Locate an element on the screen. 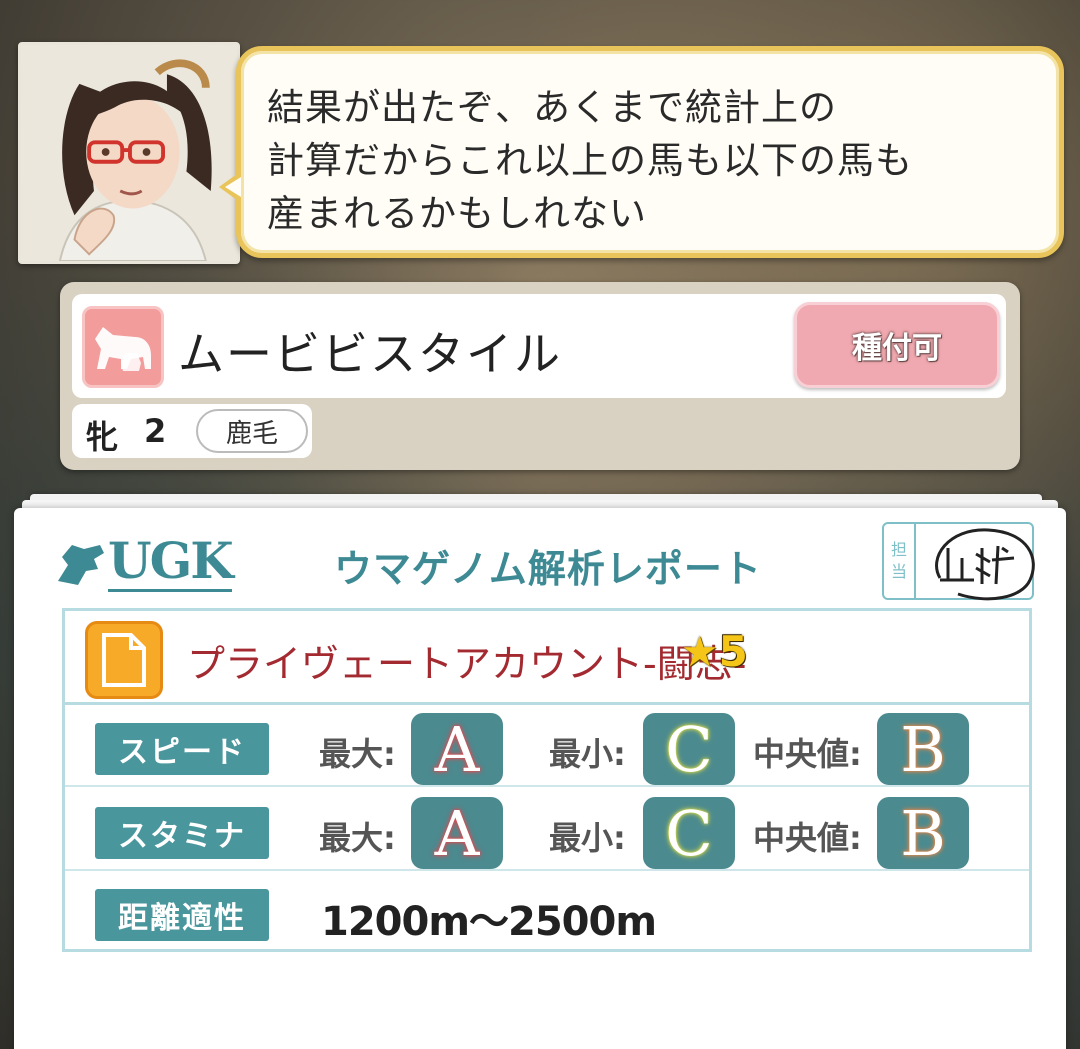 This screenshot has height=1049, width=1080. dialog-line: 結果が出たぞ、あくまで統計上の is located at coordinates (552, 107).